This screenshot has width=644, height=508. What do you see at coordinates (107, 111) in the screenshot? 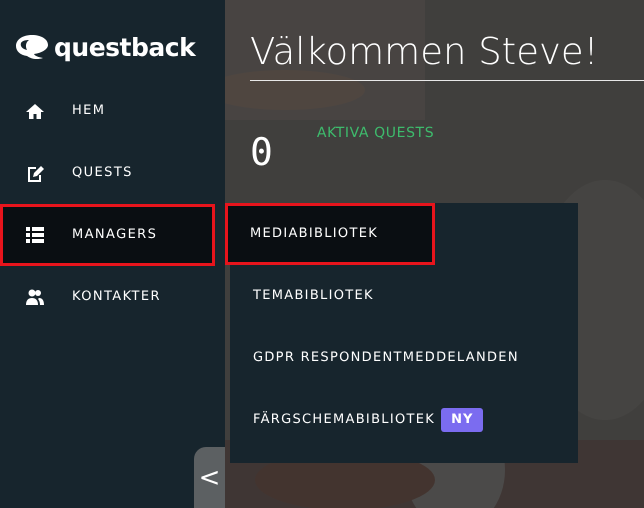
I see `nav-item: HEM` at bounding box center [107, 111].